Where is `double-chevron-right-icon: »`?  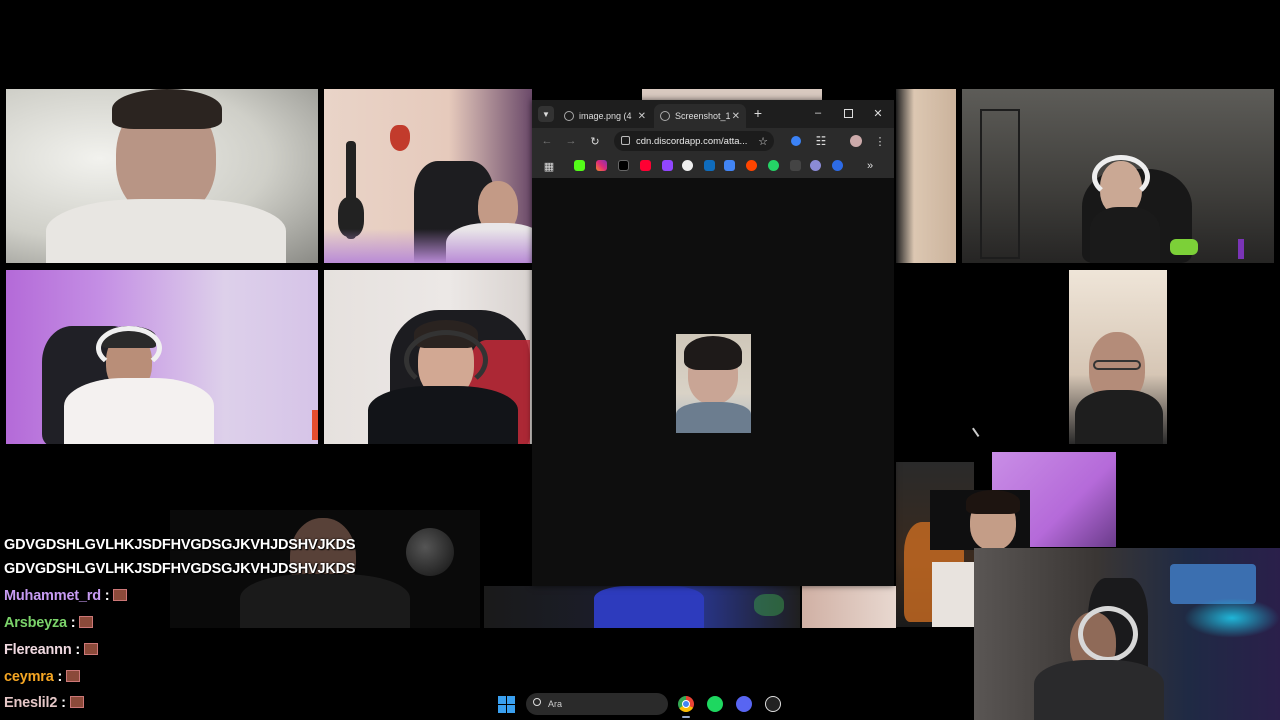
double-chevron-right-icon: » is located at coordinates (870, 166).